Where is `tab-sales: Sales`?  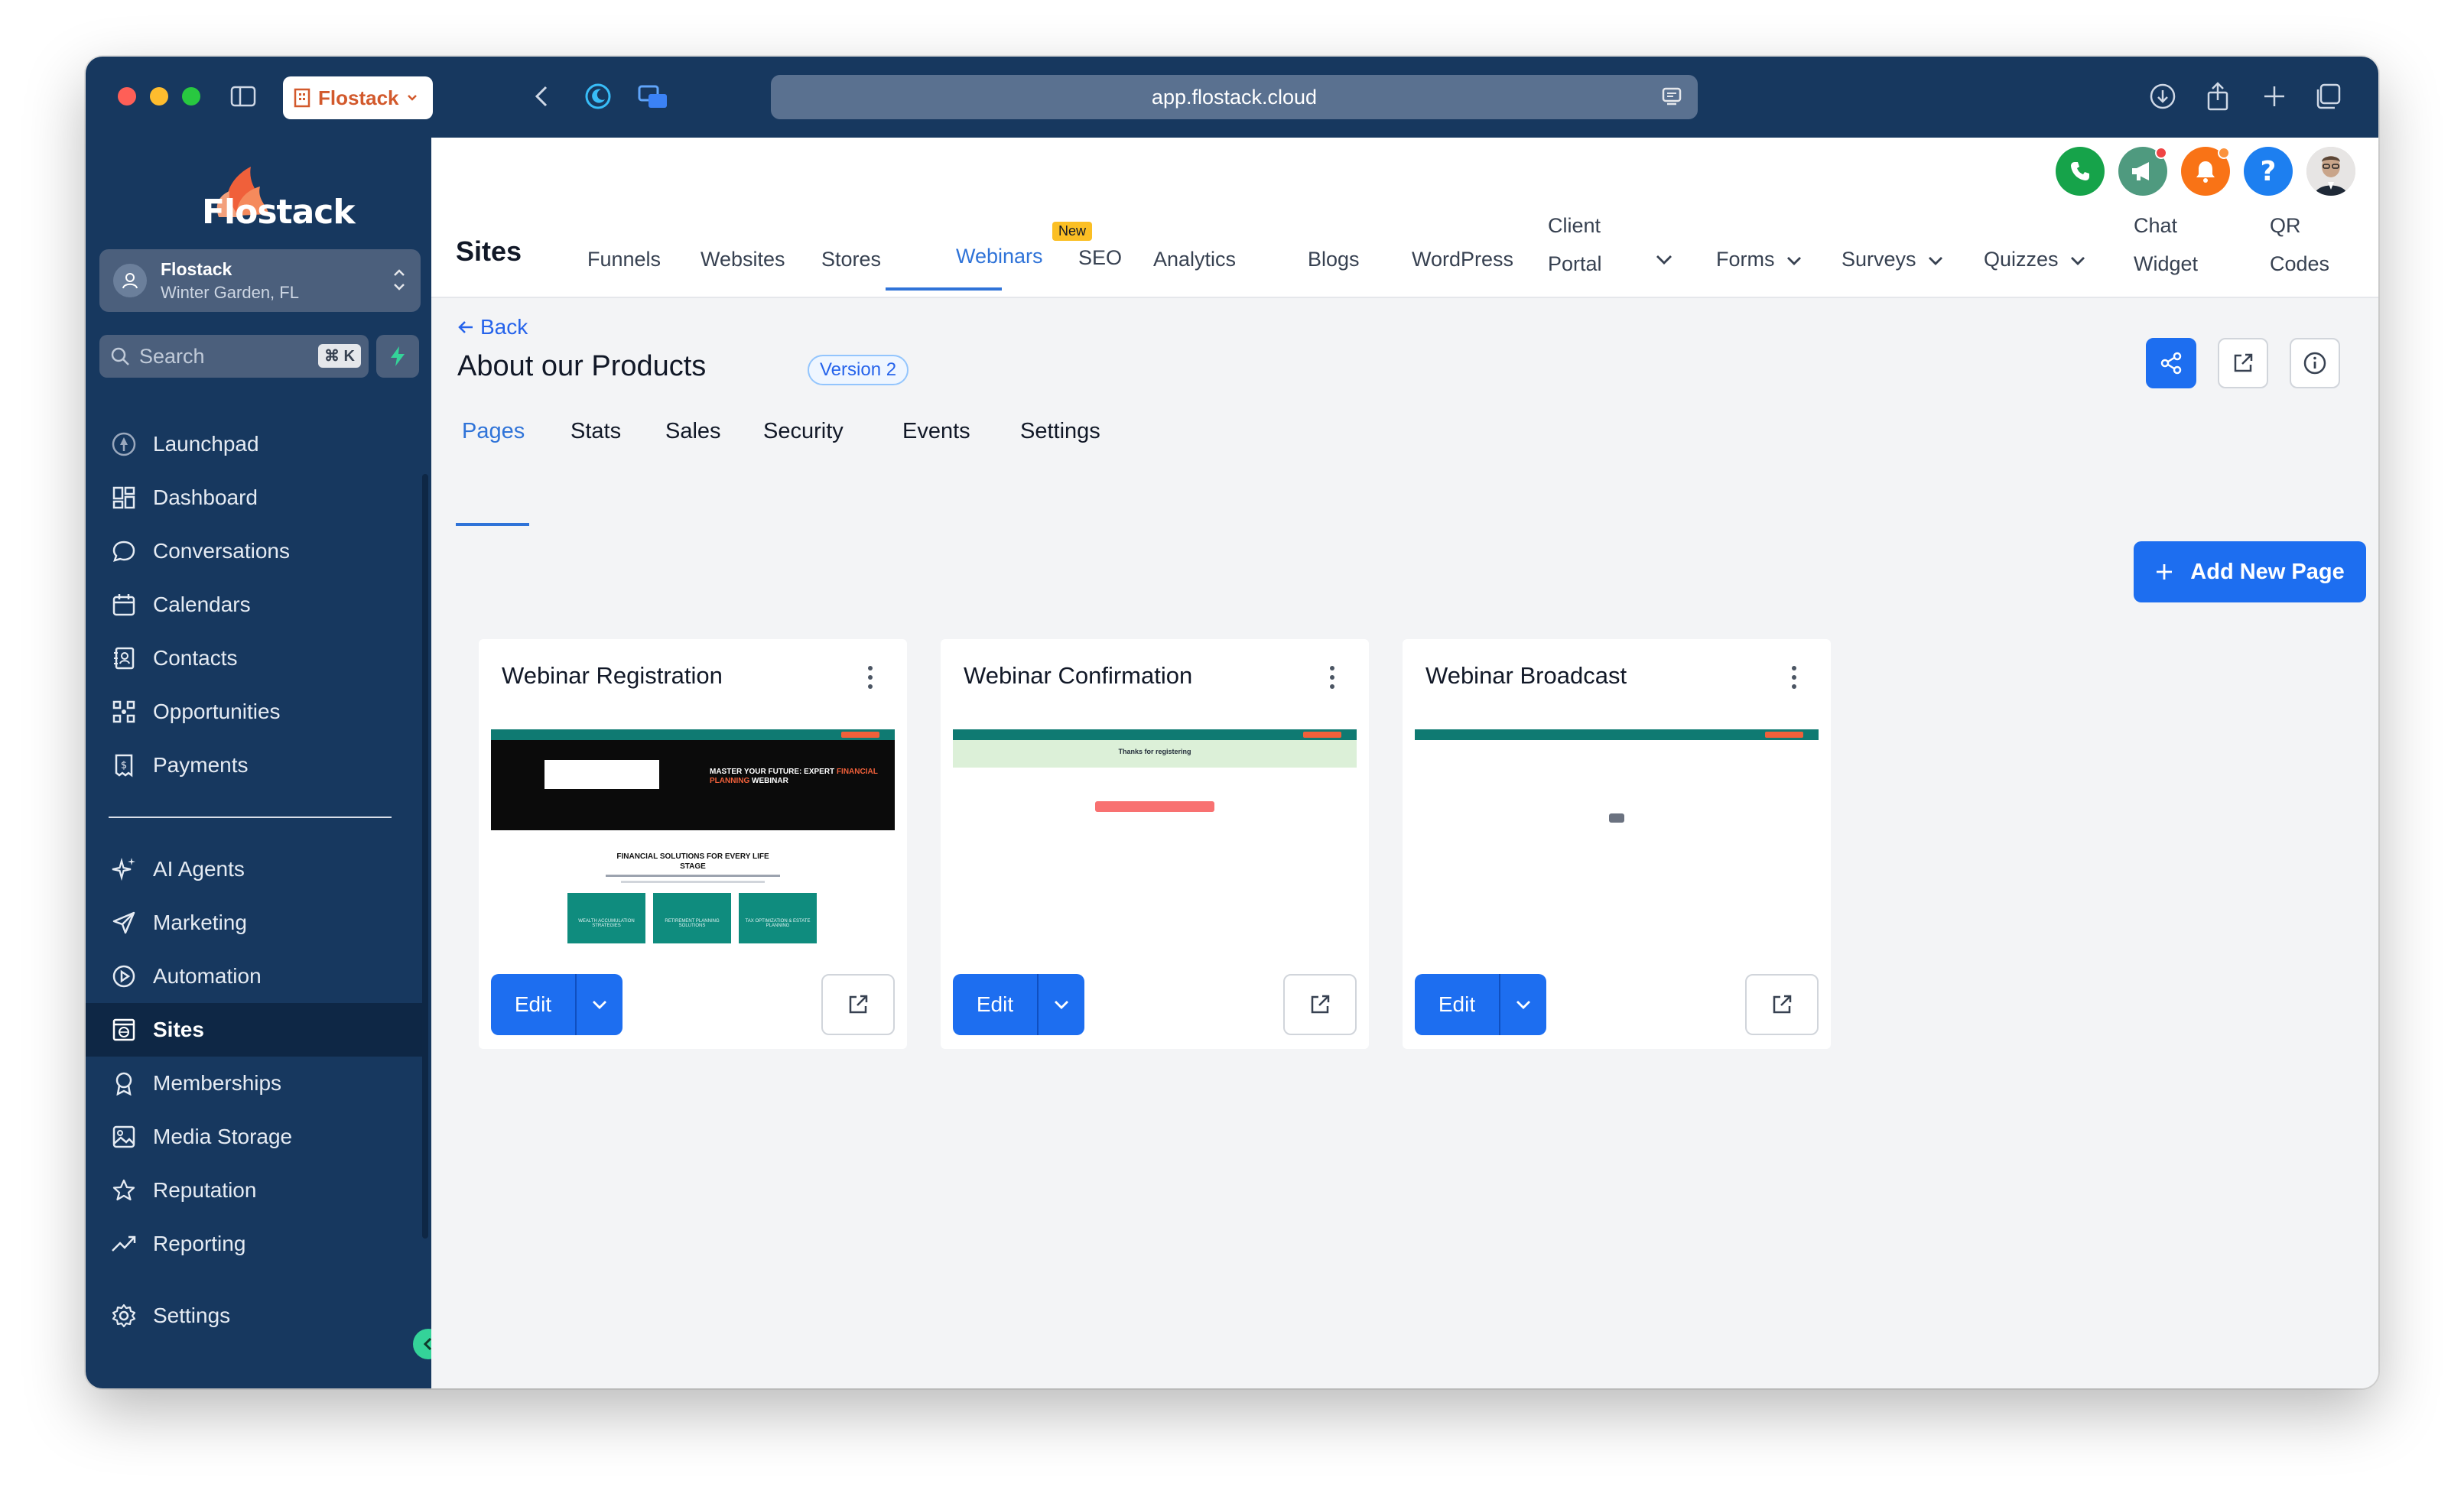 tab-sales: Sales is located at coordinates (693, 432).